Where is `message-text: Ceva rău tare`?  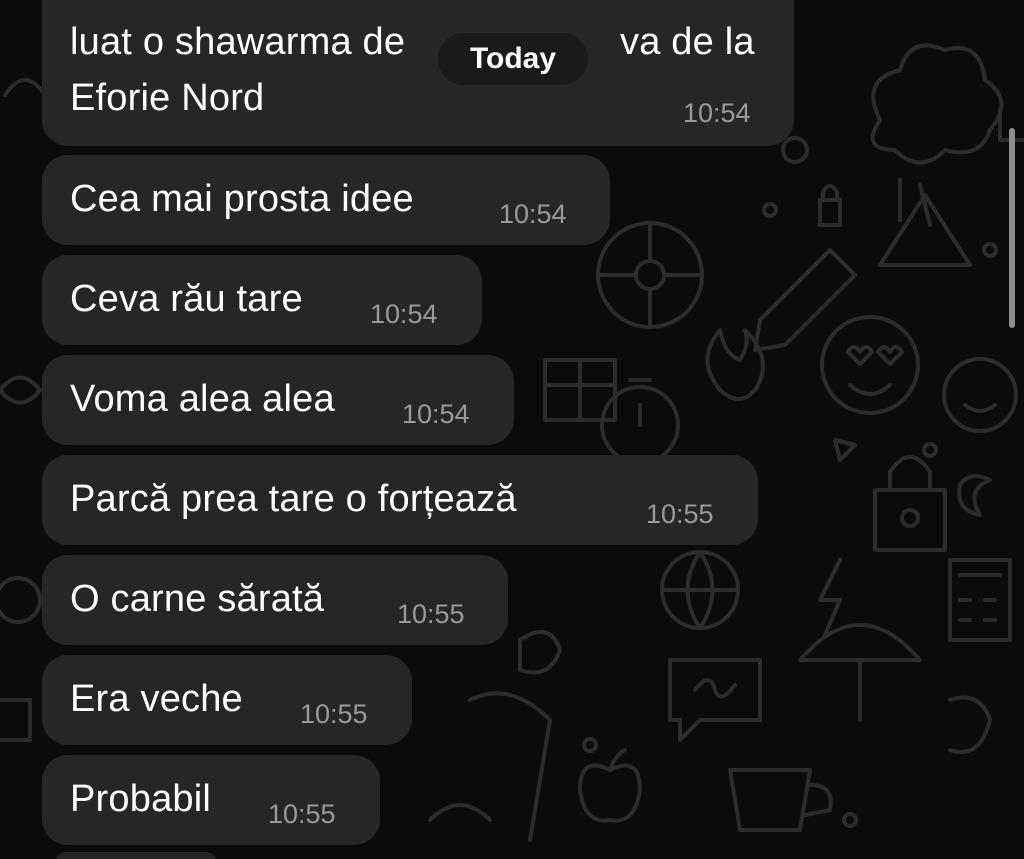
message-text: Ceva rău tare is located at coordinates (186, 299).